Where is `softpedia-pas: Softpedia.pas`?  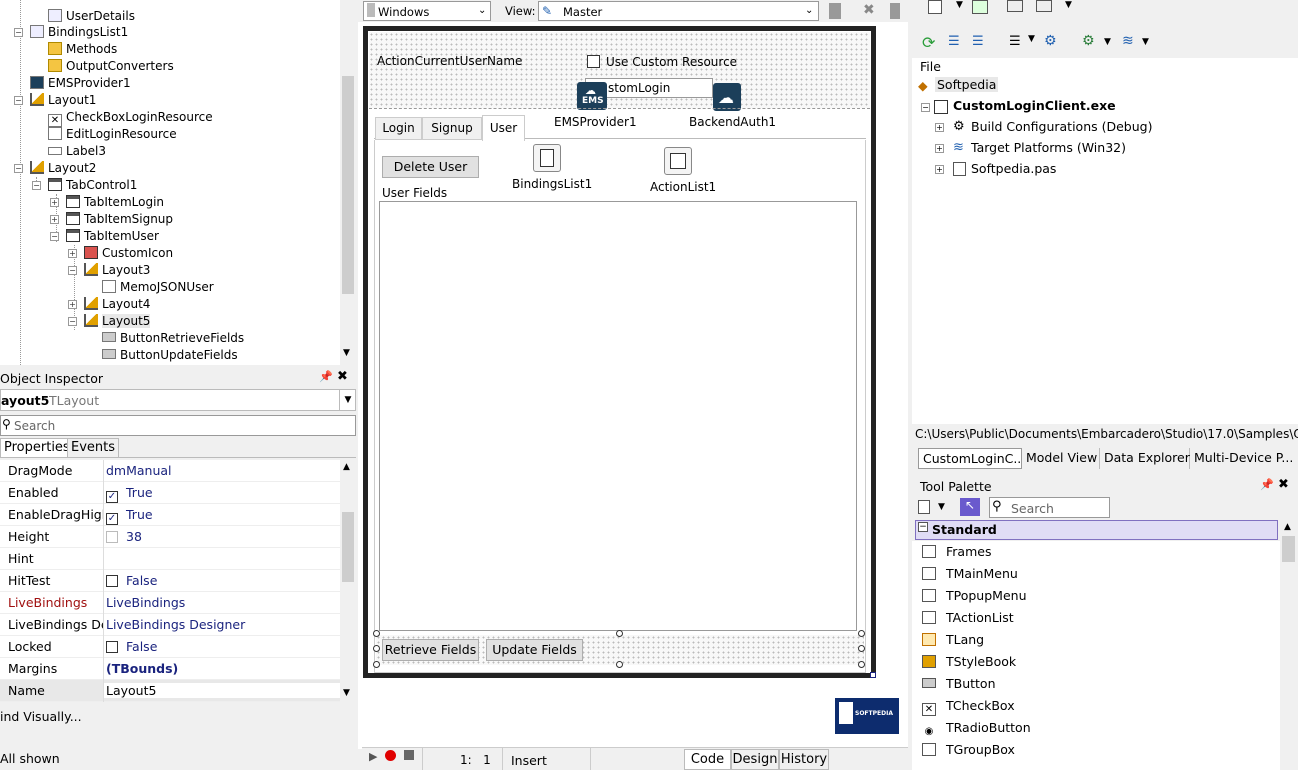 softpedia-pas: Softpedia.pas is located at coordinates (1013, 168).